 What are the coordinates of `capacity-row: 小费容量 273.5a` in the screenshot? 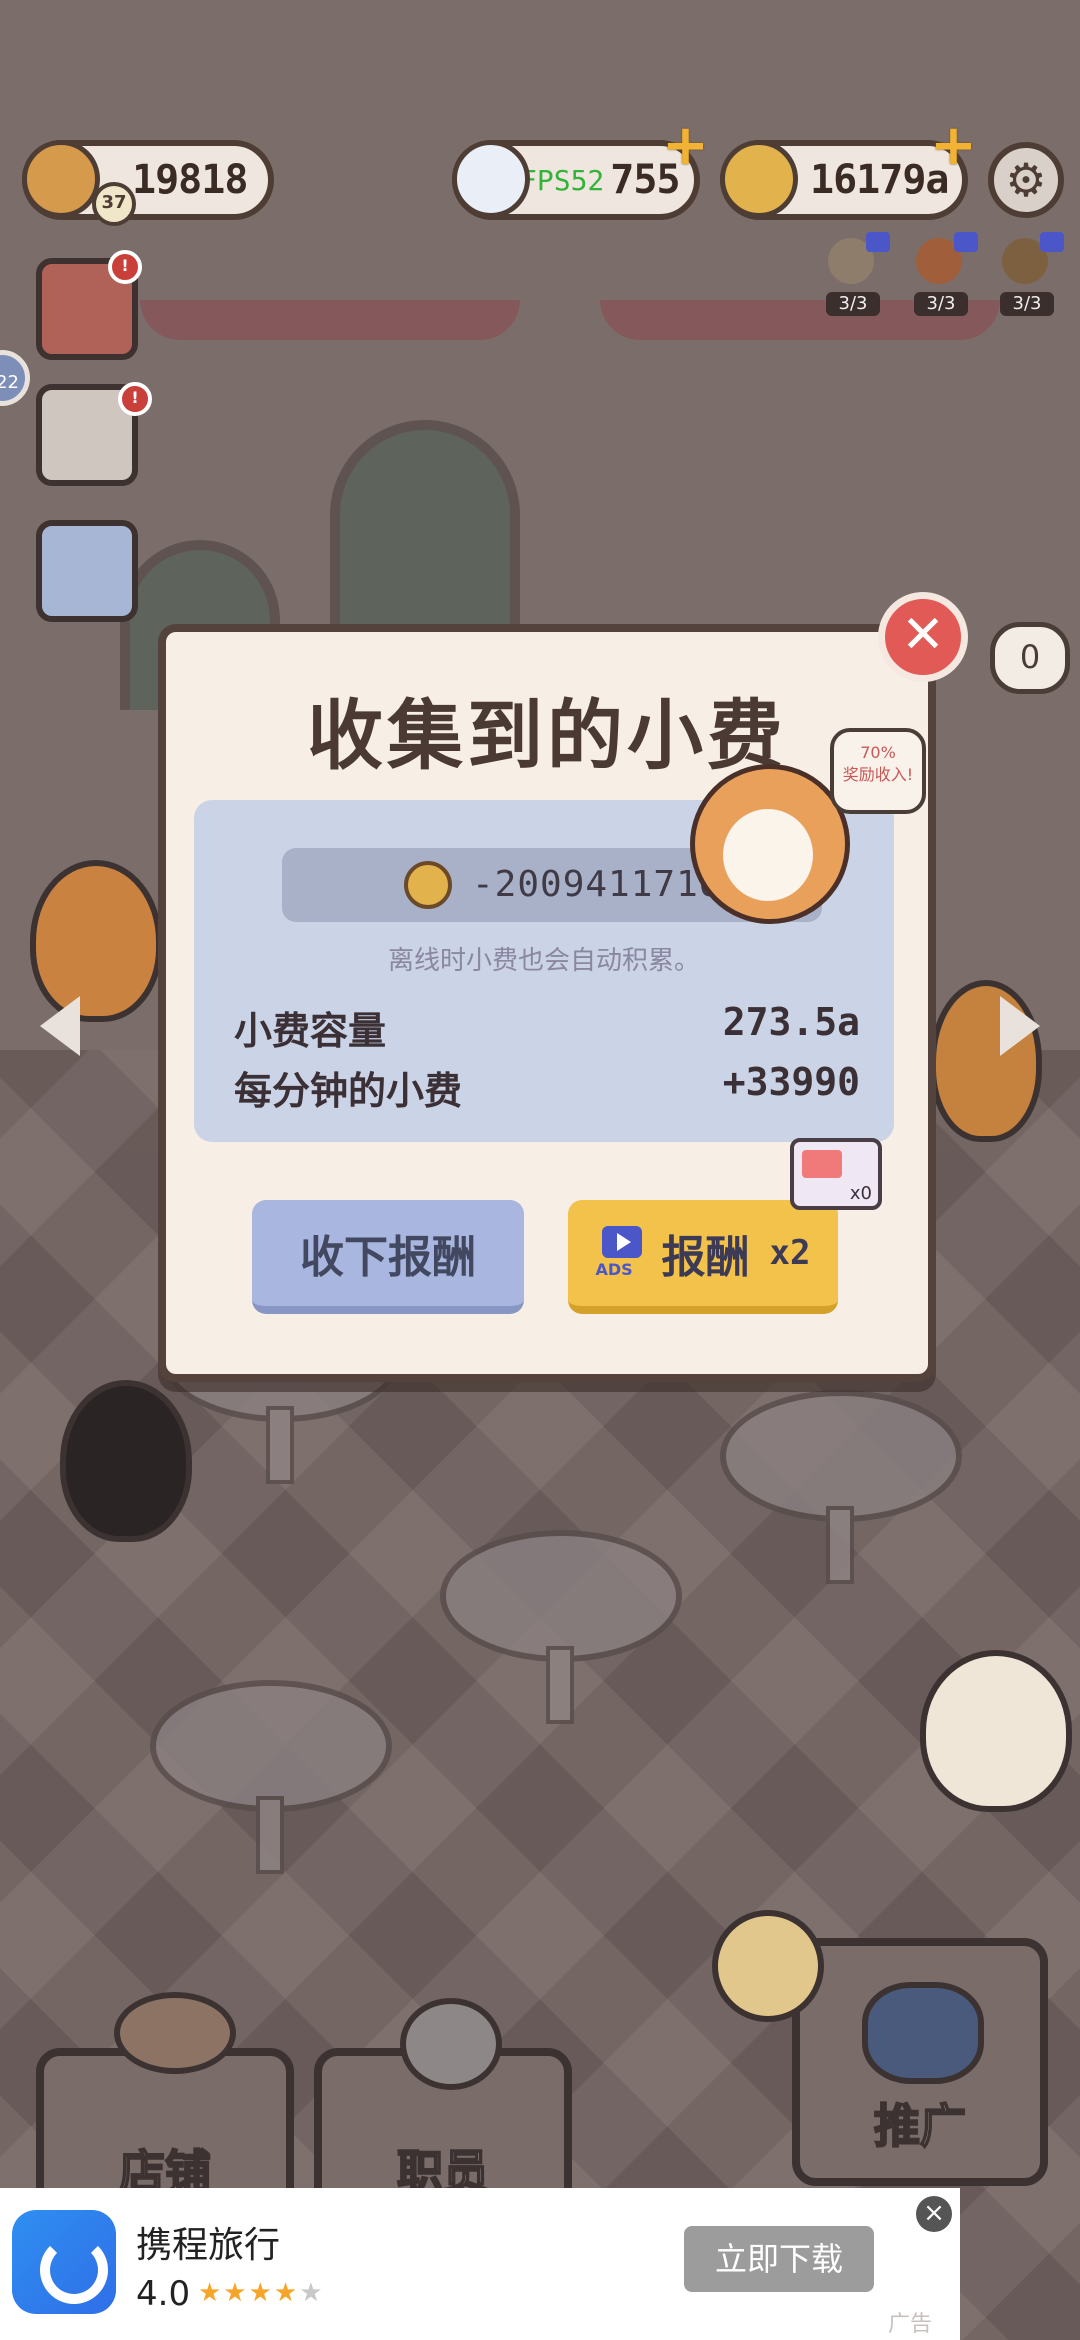 It's located at (547, 1027).